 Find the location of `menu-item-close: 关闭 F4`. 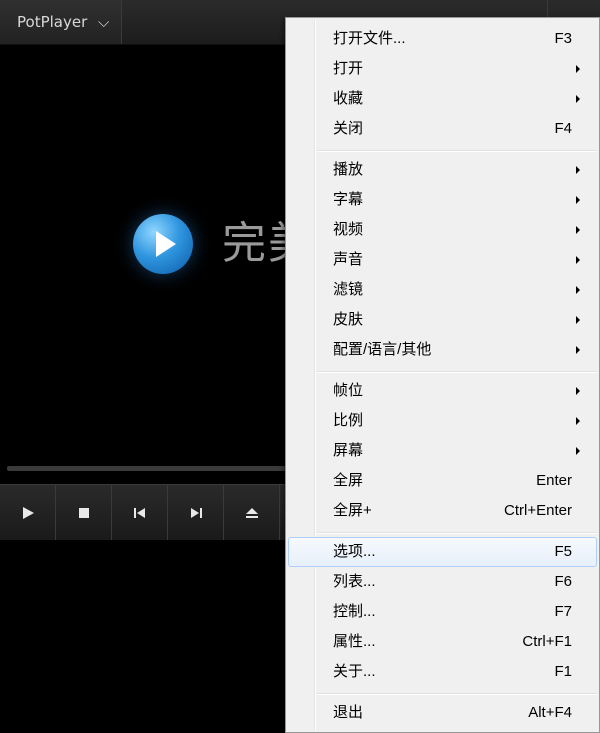

menu-item-close: 关闭 F4 is located at coordinates (442, 129).